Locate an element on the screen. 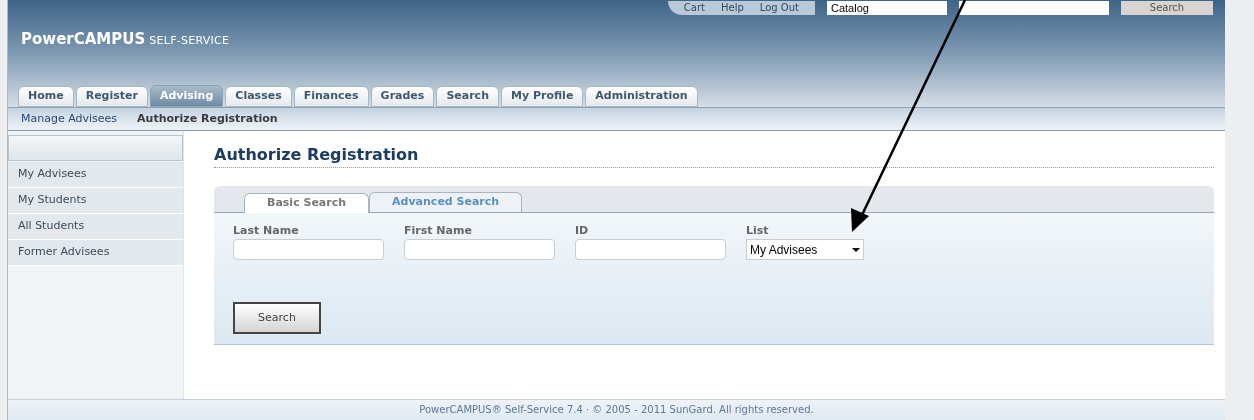  nav-tab: Administration is located at coordinates (641, 96).